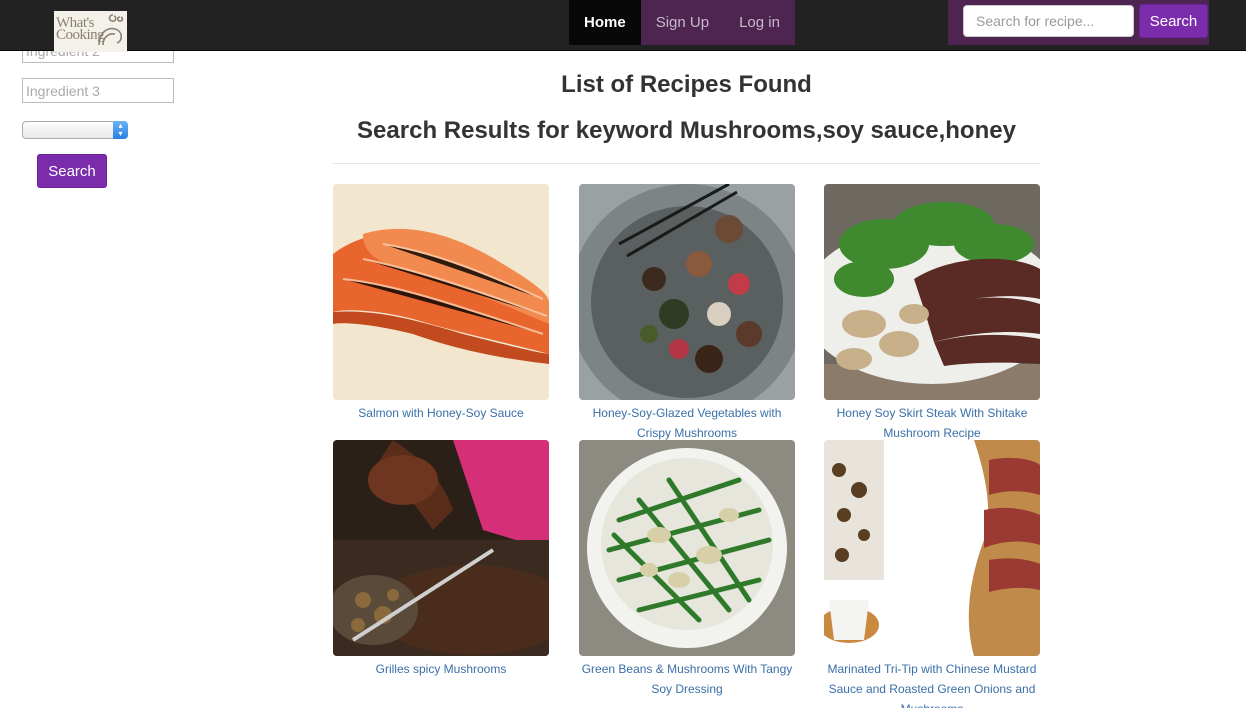  I want to click on main-nav: Home Sign Up Log in, so click(682, 22).